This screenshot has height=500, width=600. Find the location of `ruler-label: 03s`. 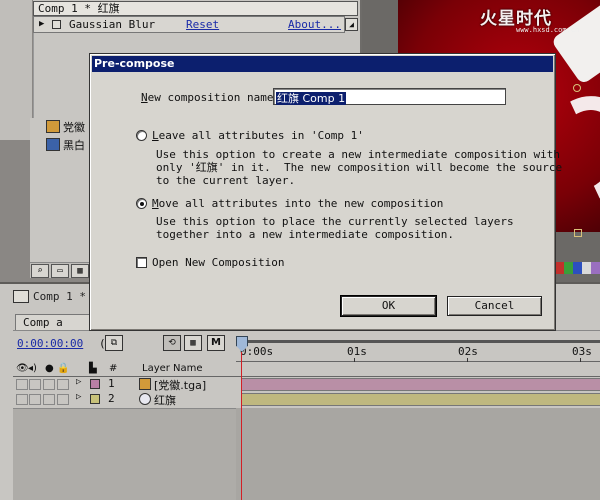

ruler-label: 03s is located at coordinates (582, 351).